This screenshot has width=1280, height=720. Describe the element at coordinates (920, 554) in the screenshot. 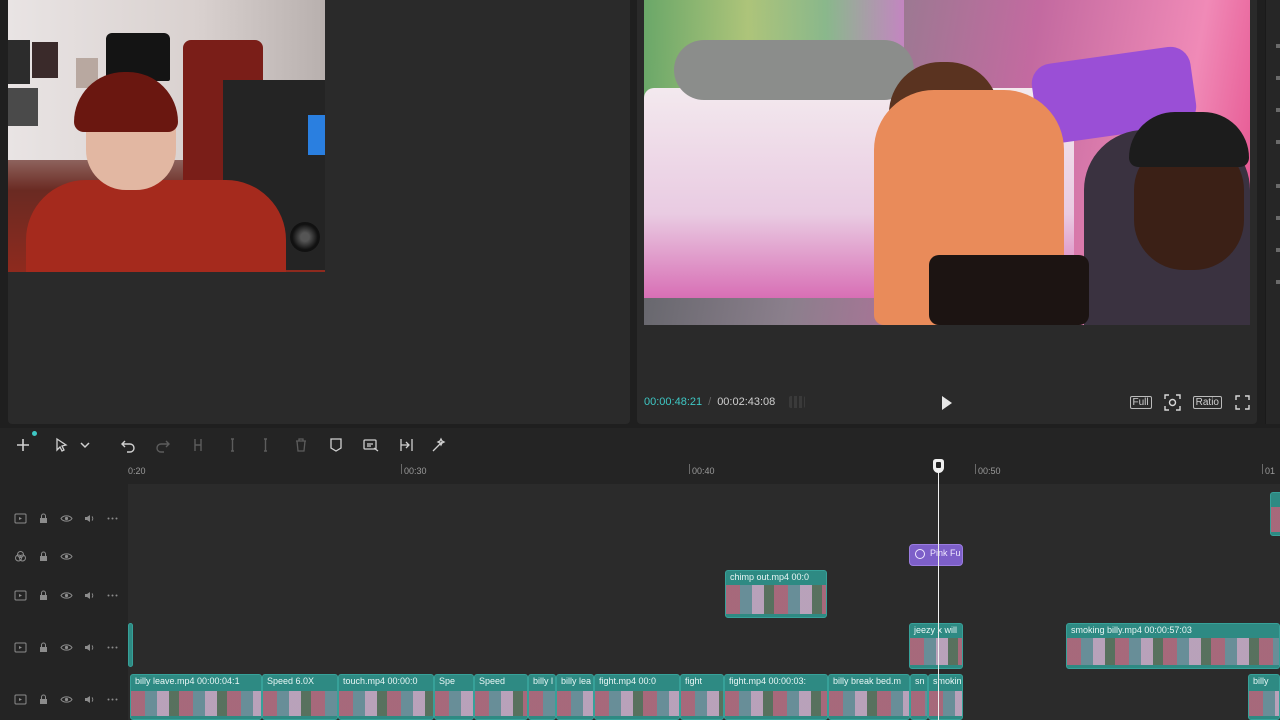

I see `effect-icon` at that location.